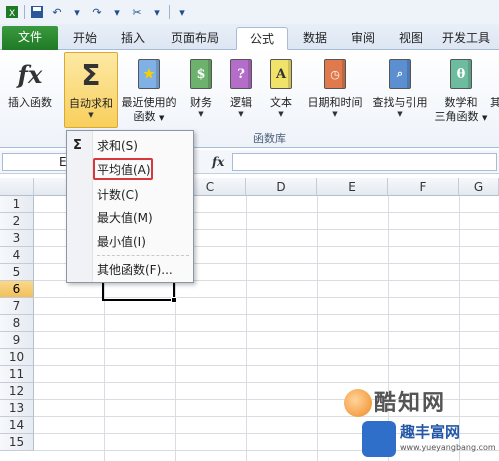 Image resolution: width=499 pixels, height=461 pixels. I want to click on customize-icon: ▾, so click(182, 12).